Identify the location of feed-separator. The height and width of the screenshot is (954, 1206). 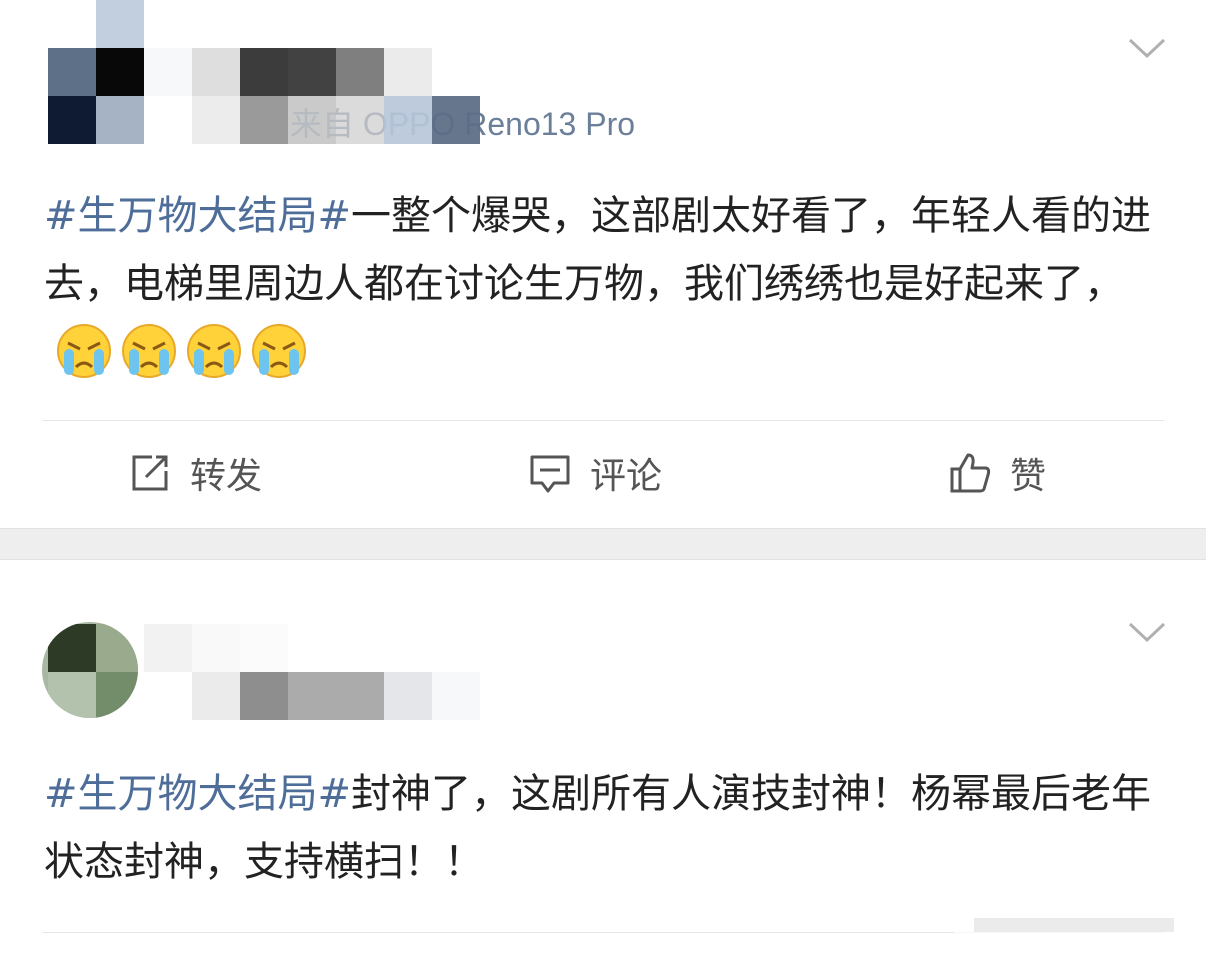
(603, 544).